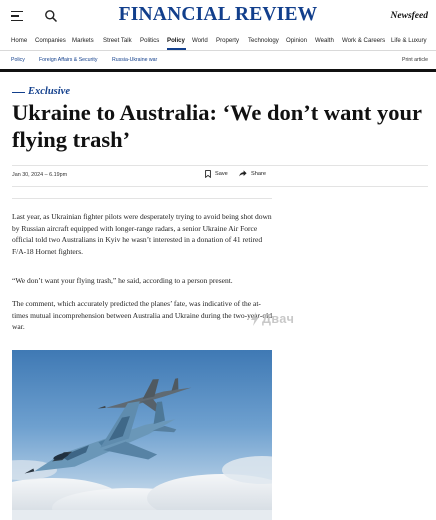  What do you see at coordinates (278, 319) in the screenshot?
I see `watermark-text: Двач` at bounding box center [278, 319].